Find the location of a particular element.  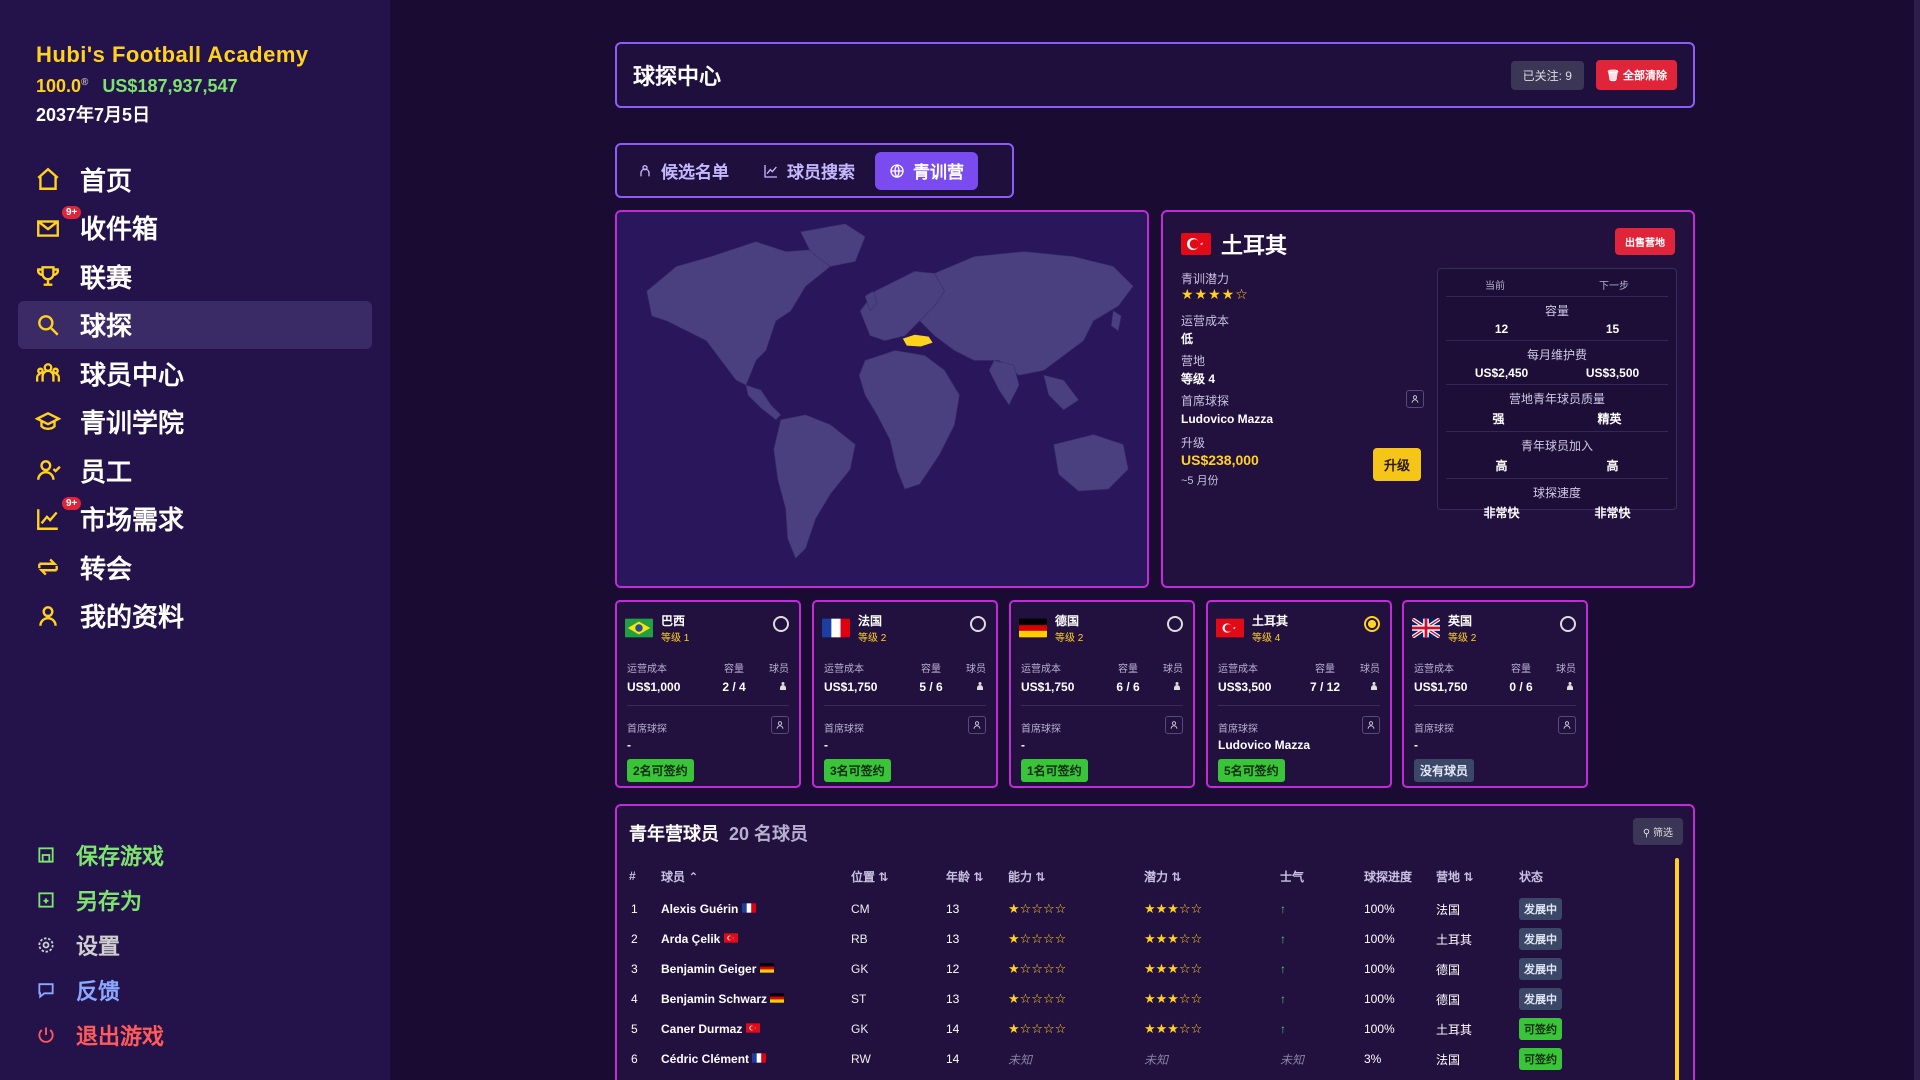

col-age: 年龄 ⇅ is located at coordinates (977, 876).